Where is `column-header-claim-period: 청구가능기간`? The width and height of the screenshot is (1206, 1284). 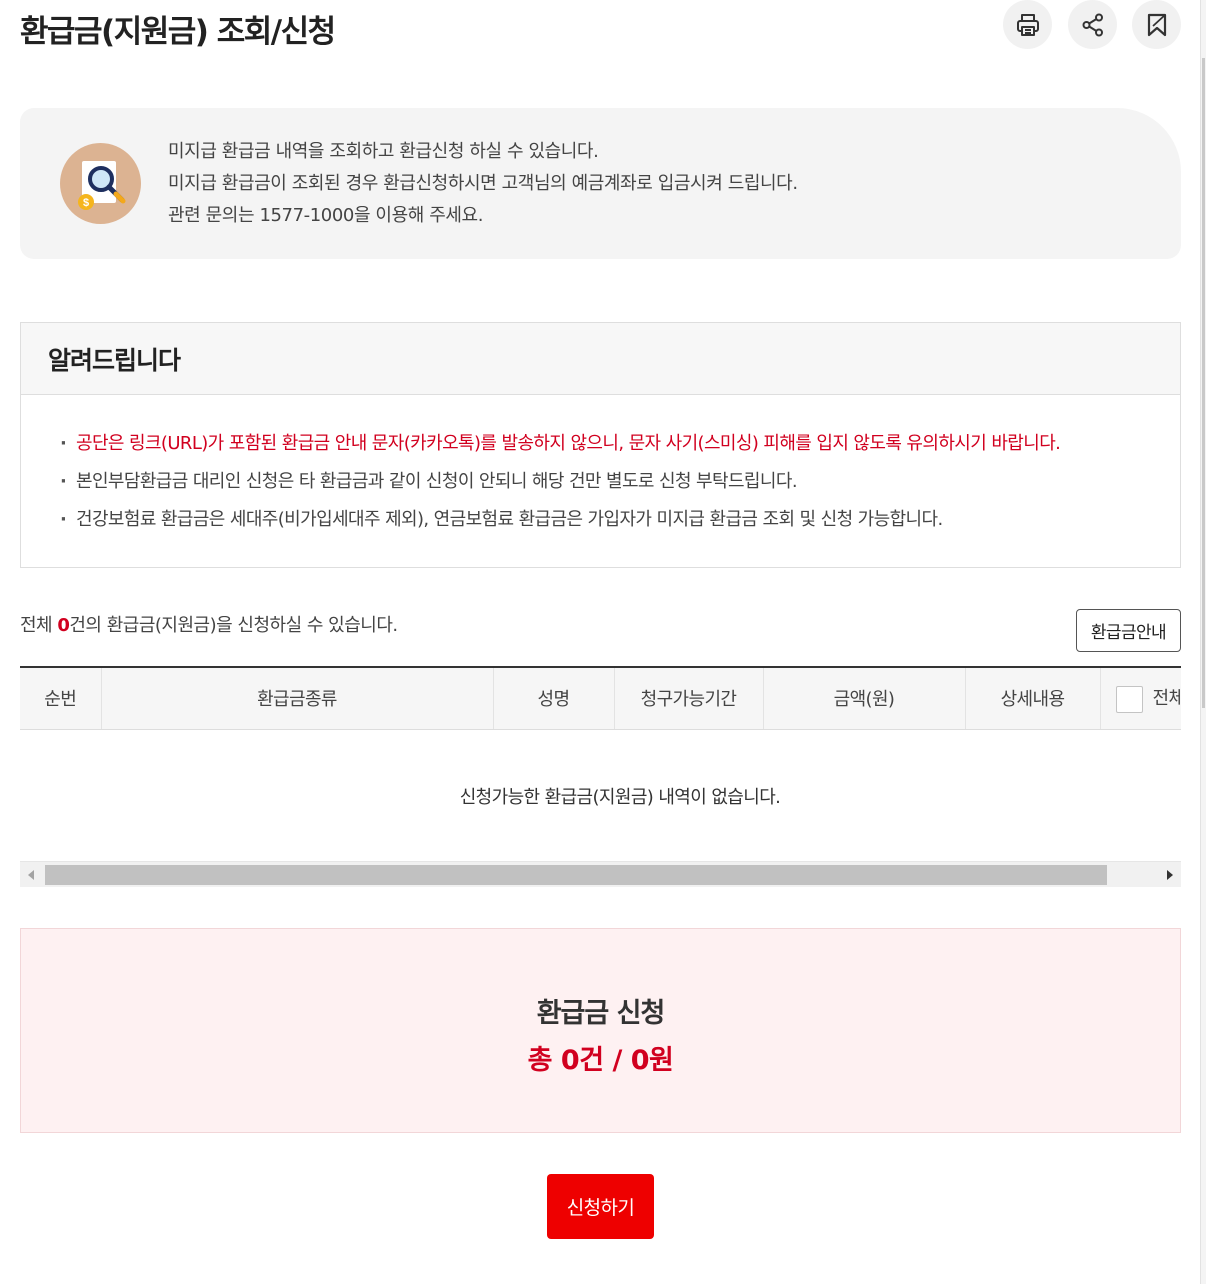 column-header-claim-period: 청구가능기간 is located at coordinates (688, 698).